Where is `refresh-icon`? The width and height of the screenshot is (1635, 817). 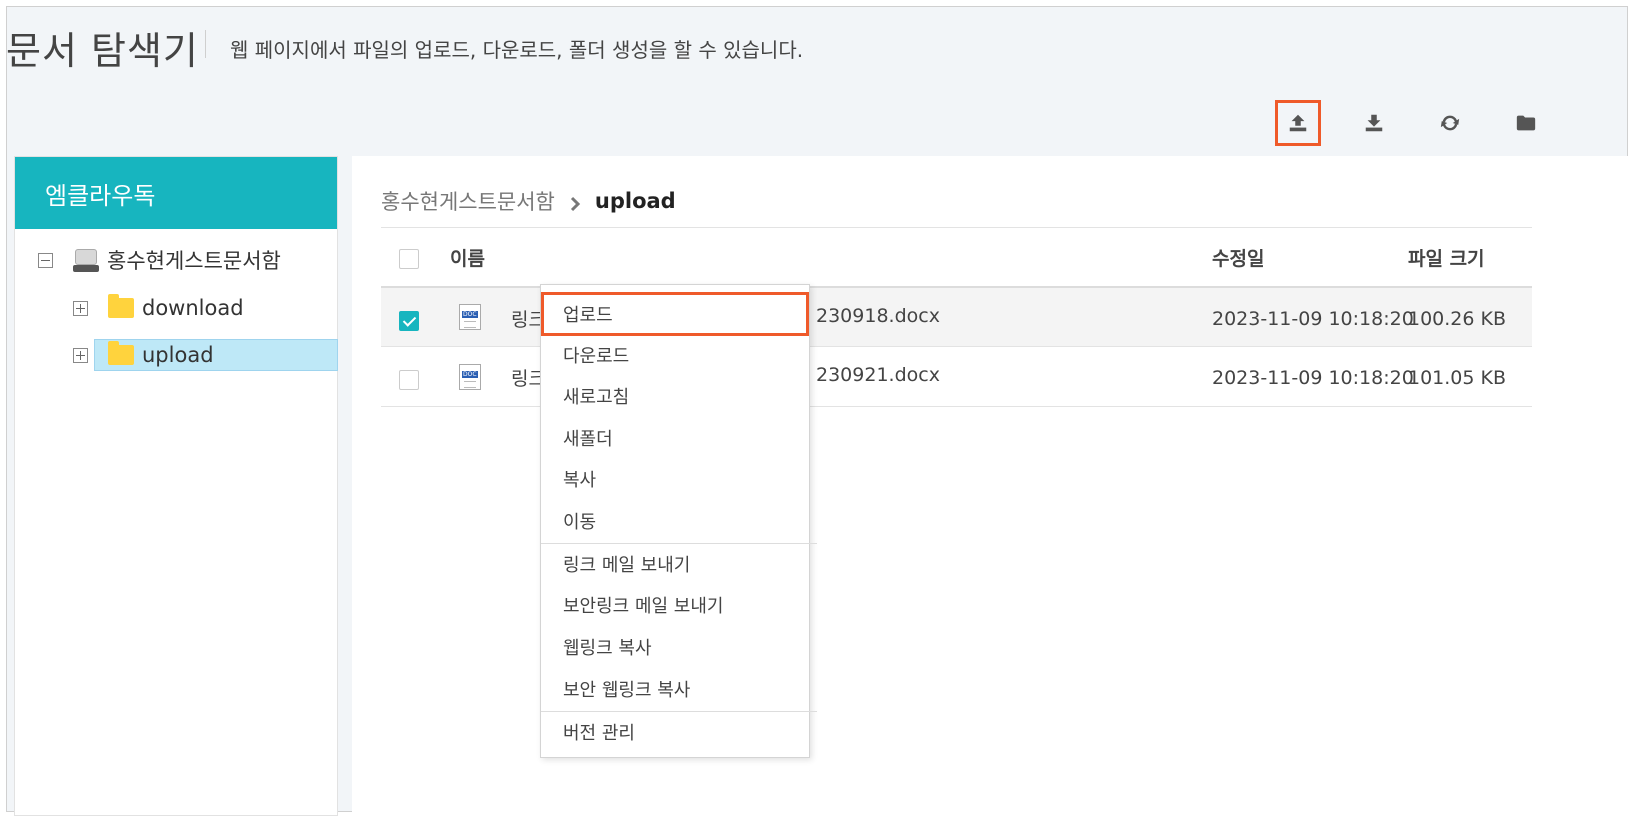
refresh-icon is located at coordinates (1450, 123).